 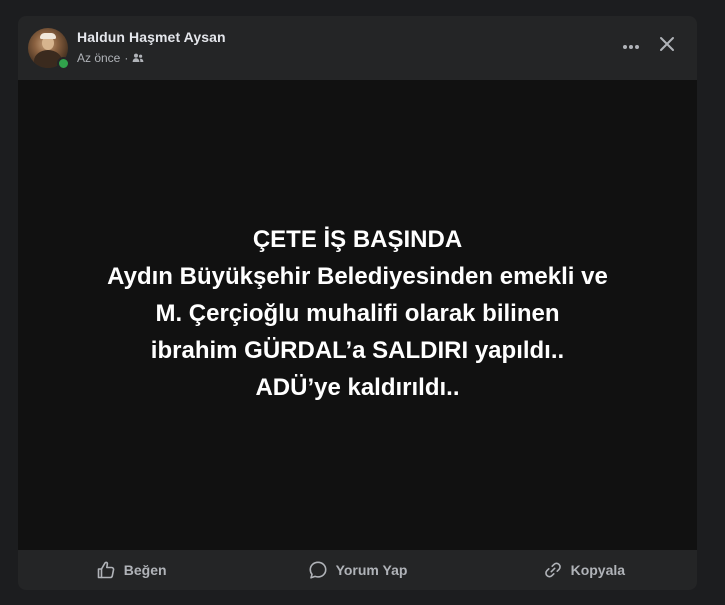 I want to click on more-horizontal-icon, so click(x=631, y=46).